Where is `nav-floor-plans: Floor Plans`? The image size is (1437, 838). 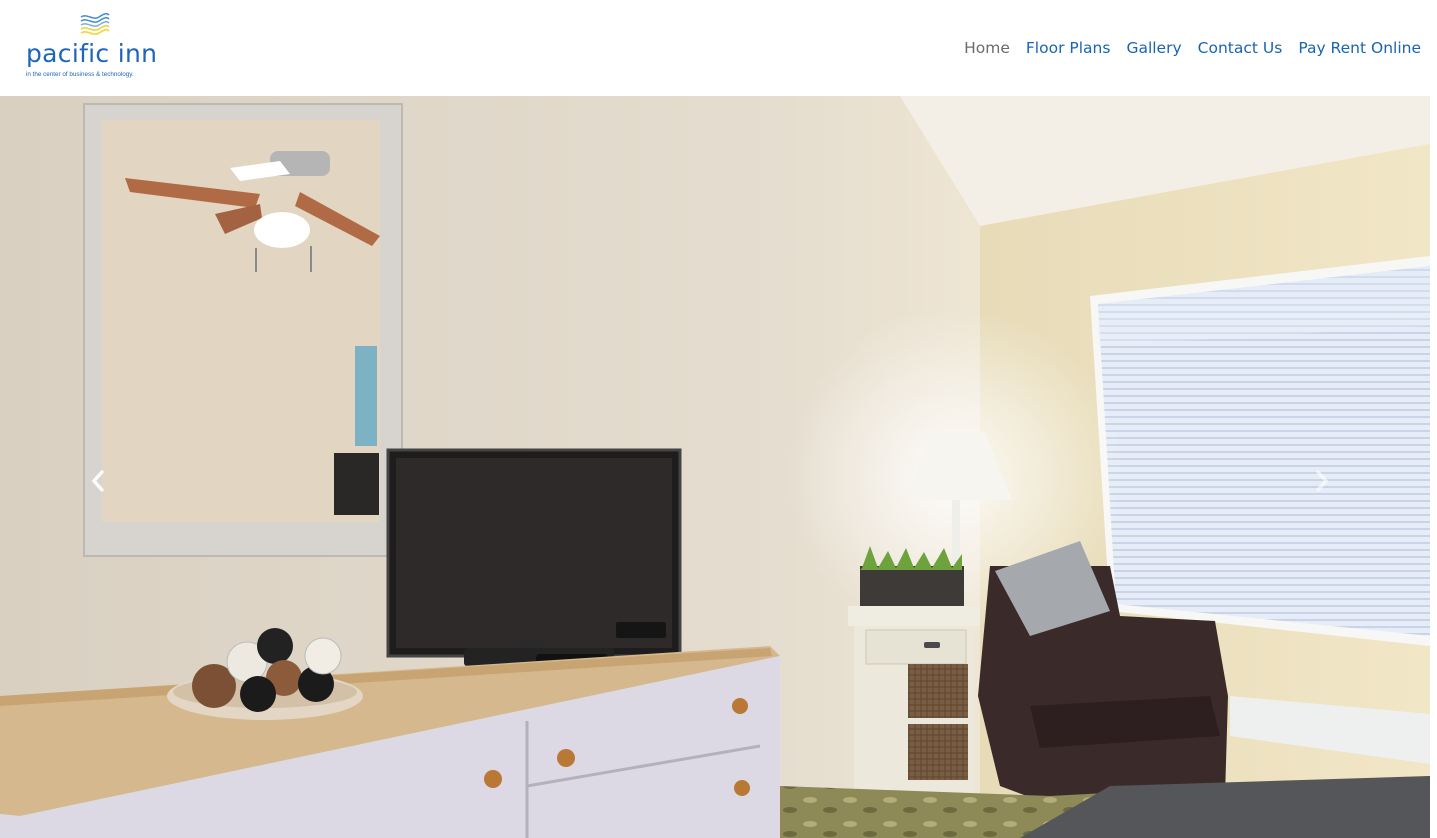 nav-floor-plans: Floor Plans is located at coordinates (1068, 48).